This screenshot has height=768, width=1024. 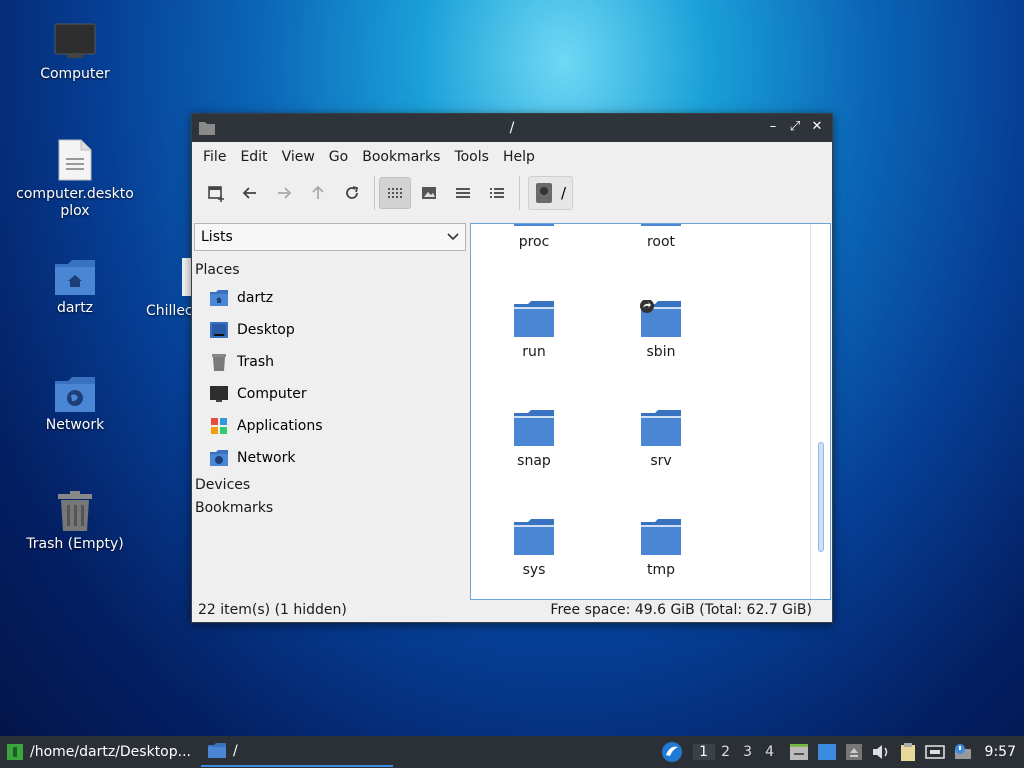 I want to click on folder-item-run: run, so click(x=534, y=330).